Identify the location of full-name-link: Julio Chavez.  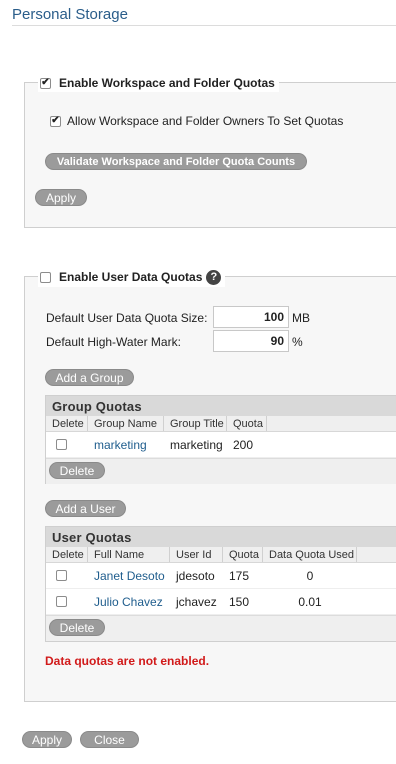
(129, 602).